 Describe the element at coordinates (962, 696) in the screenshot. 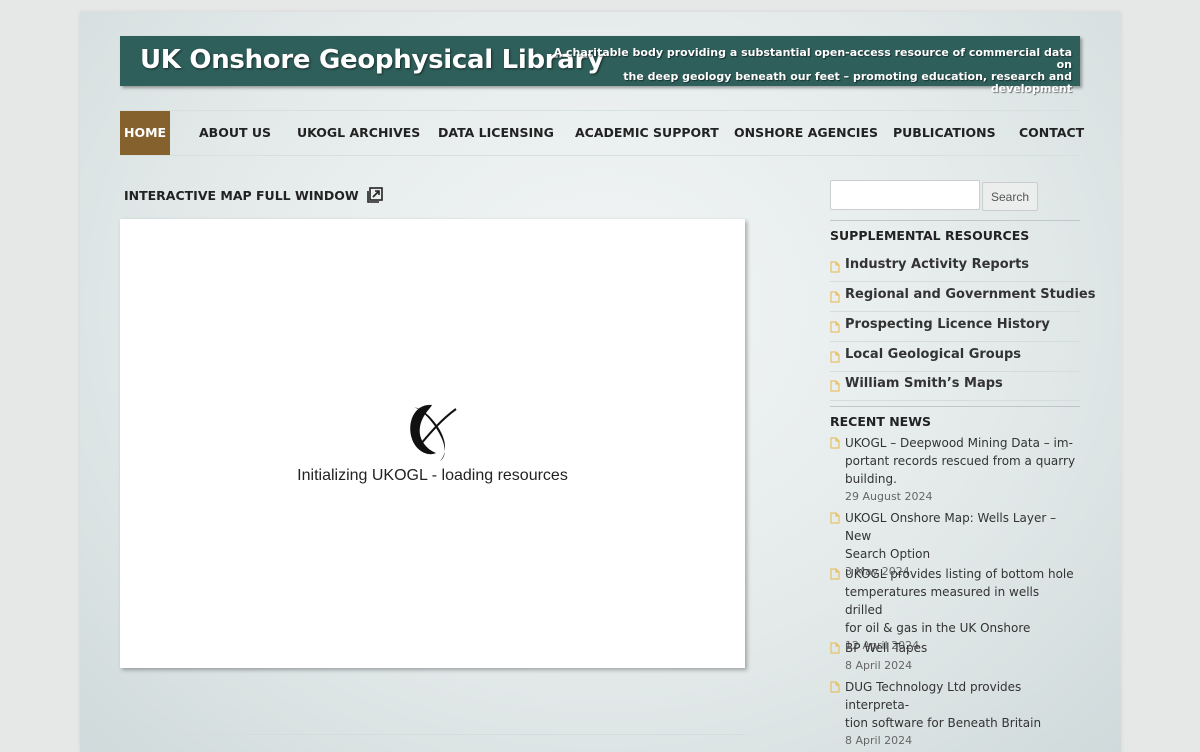

I see `news-title-line: DUG Technology Ltd provides interpreta-` at that location.